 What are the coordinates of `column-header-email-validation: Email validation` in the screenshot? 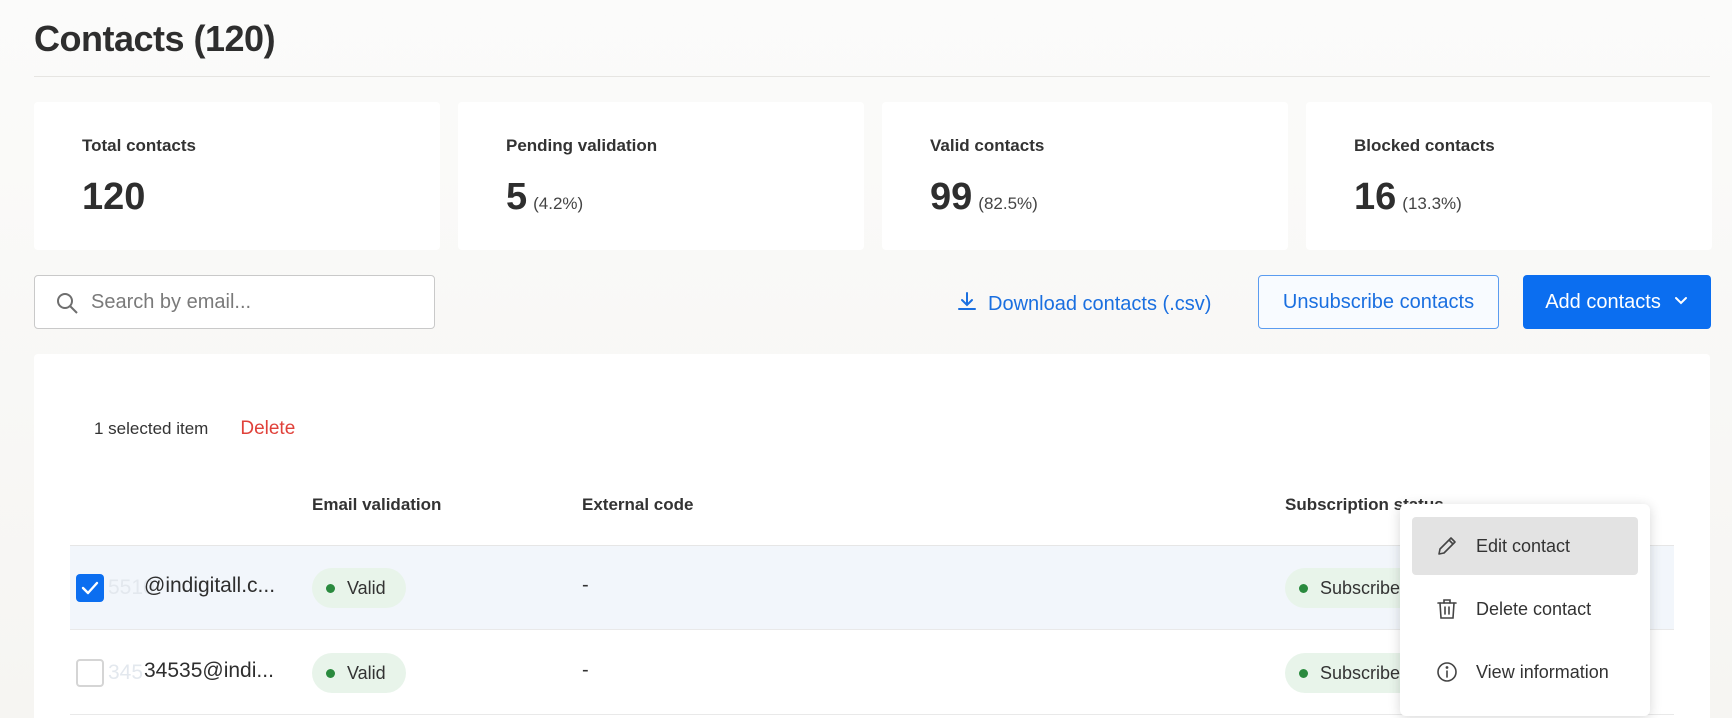 It's located at (376, 505).